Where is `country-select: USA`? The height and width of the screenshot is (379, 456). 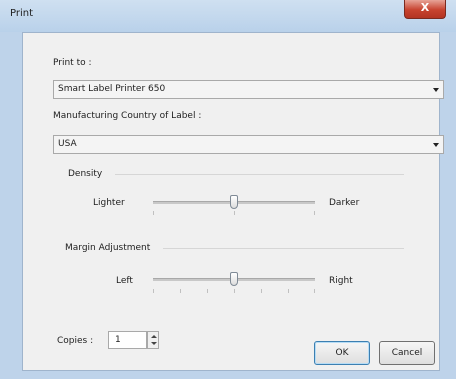
country-select: USA is located at coordinates (248, 144).